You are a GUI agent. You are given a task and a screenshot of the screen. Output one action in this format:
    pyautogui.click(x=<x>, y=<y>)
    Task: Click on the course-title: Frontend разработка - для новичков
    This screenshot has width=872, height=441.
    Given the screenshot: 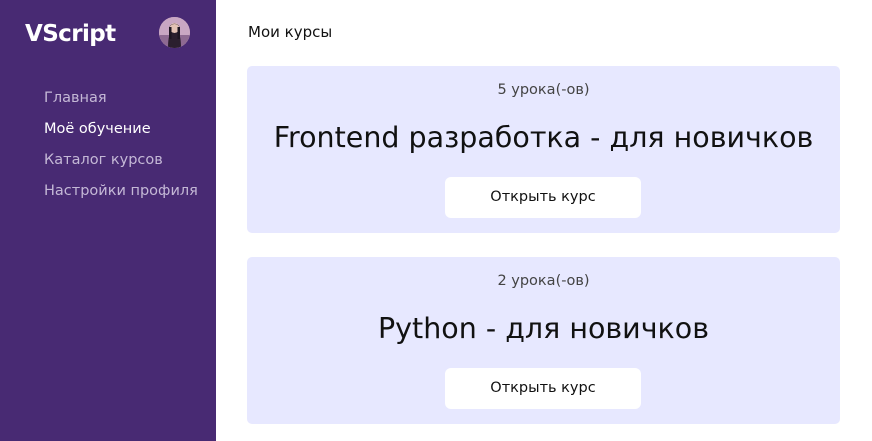 What is the action you would take?
    pyautogui.click(x=543, y=137)
    